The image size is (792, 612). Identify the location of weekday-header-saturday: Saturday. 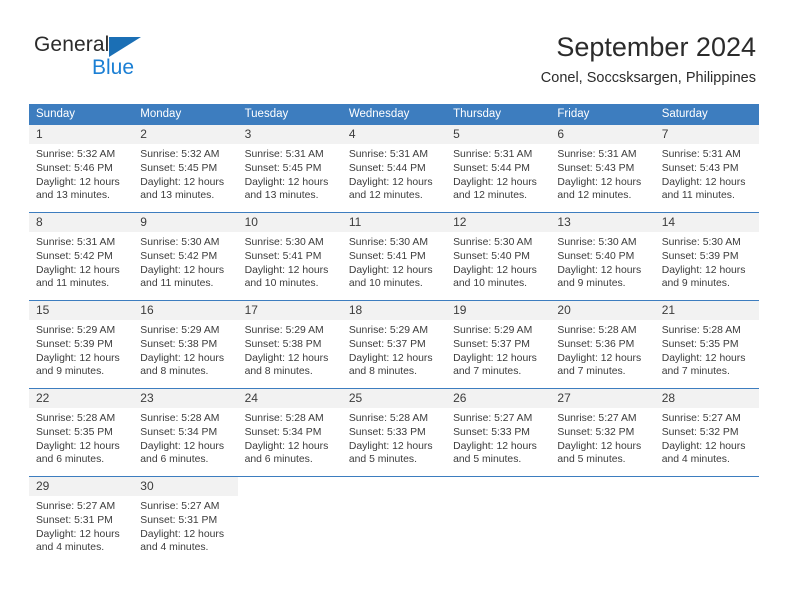
(684, 114).